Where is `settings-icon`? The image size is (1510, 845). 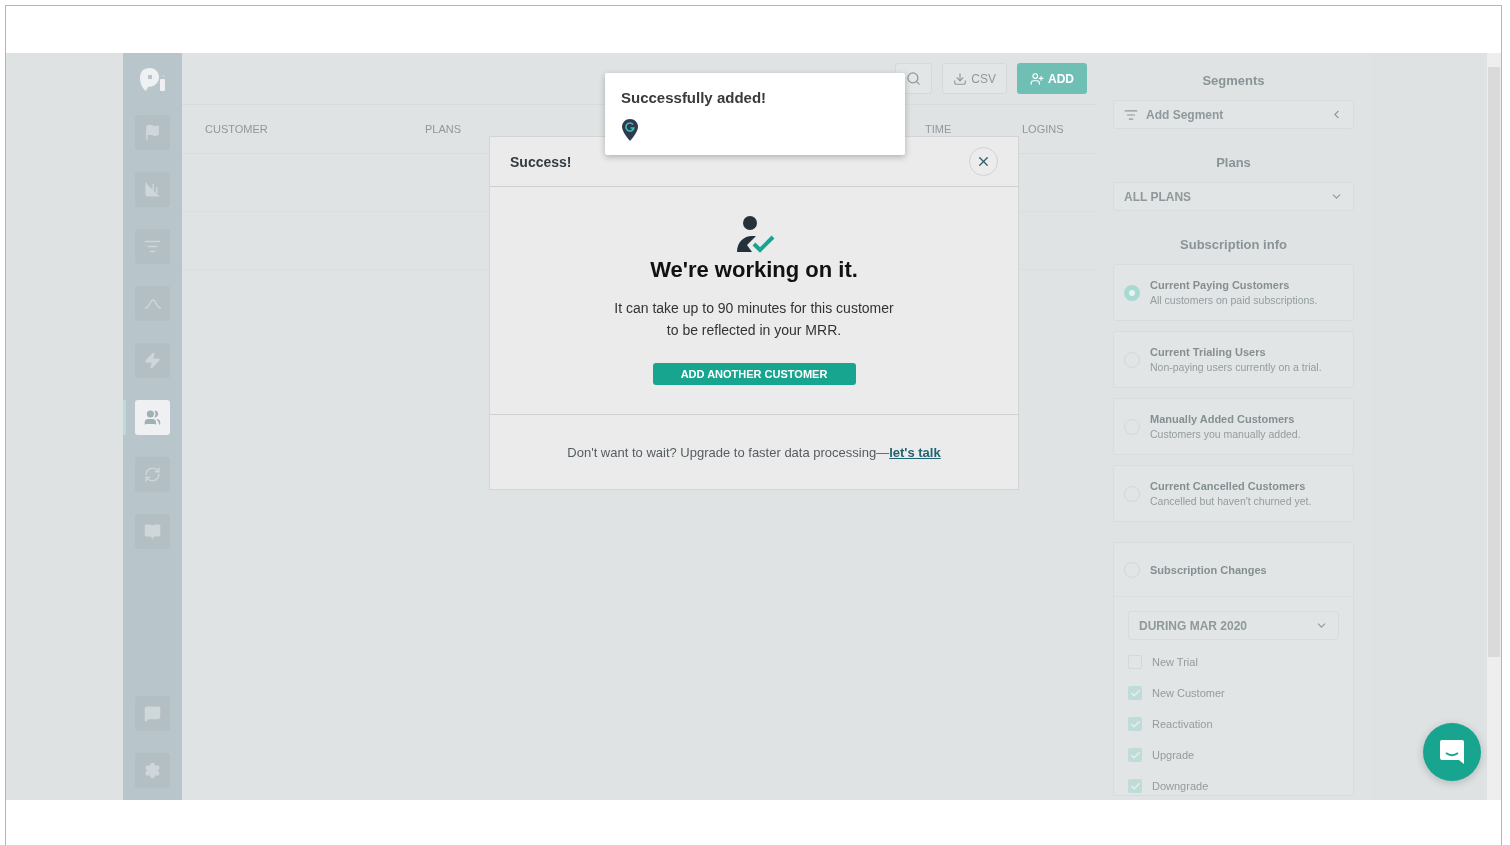
settings-icon is located at coordinates (152, 770).